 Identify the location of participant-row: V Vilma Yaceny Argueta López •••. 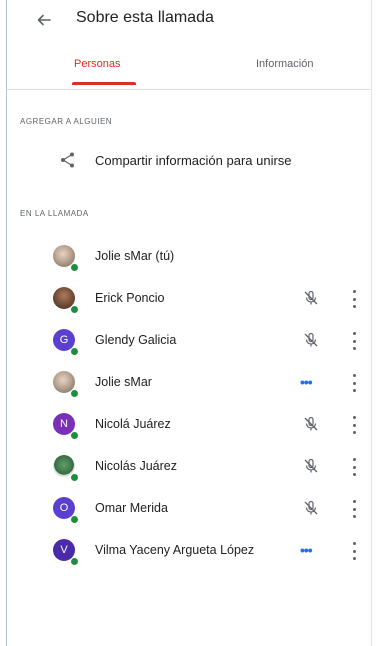
(189, 551).